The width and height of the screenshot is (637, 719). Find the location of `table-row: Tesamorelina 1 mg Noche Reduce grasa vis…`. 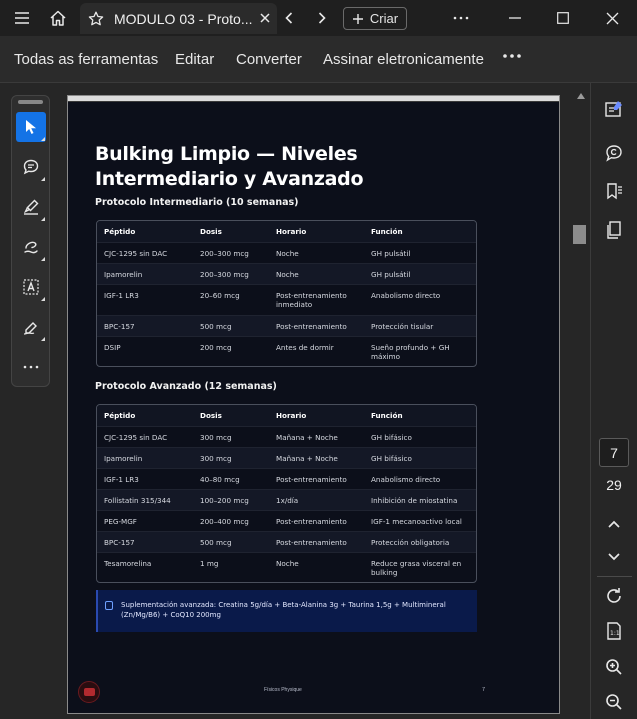

table-row: Tesamorelina 1 mg Noche Reduce grasa vis… is located at coordinates (286, 567).